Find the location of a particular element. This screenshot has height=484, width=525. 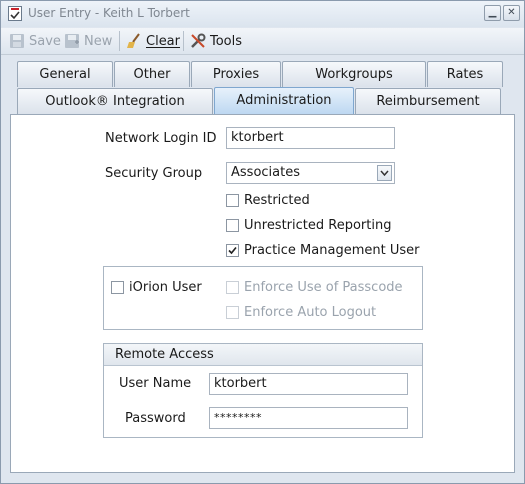

enforce-passcode-label: Enforce Use of Passcode is located at coordinates (323, 287).